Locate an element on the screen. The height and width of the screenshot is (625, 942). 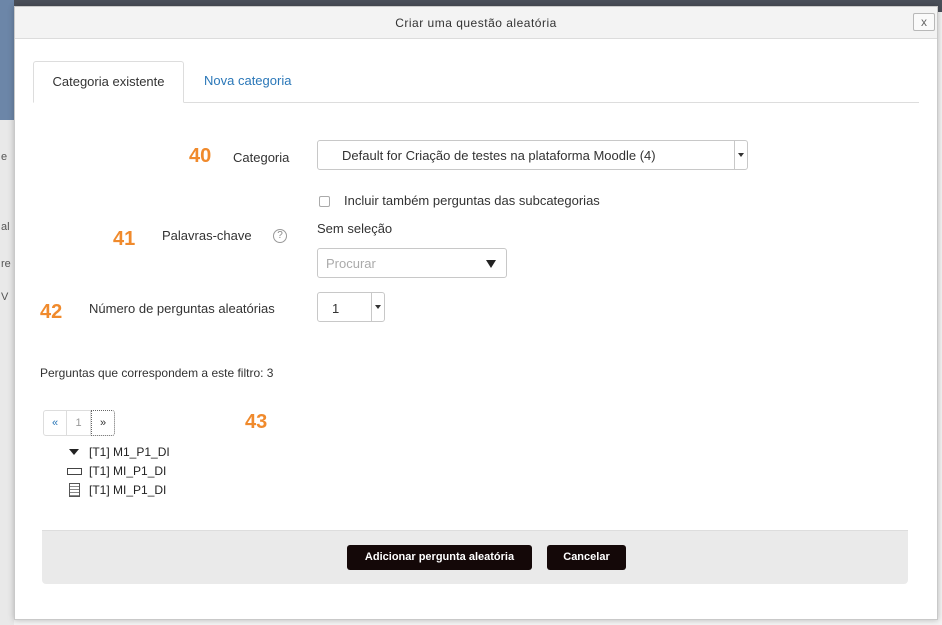
tab-existing-category: Categoria existente is located at coordinates (108, 82).